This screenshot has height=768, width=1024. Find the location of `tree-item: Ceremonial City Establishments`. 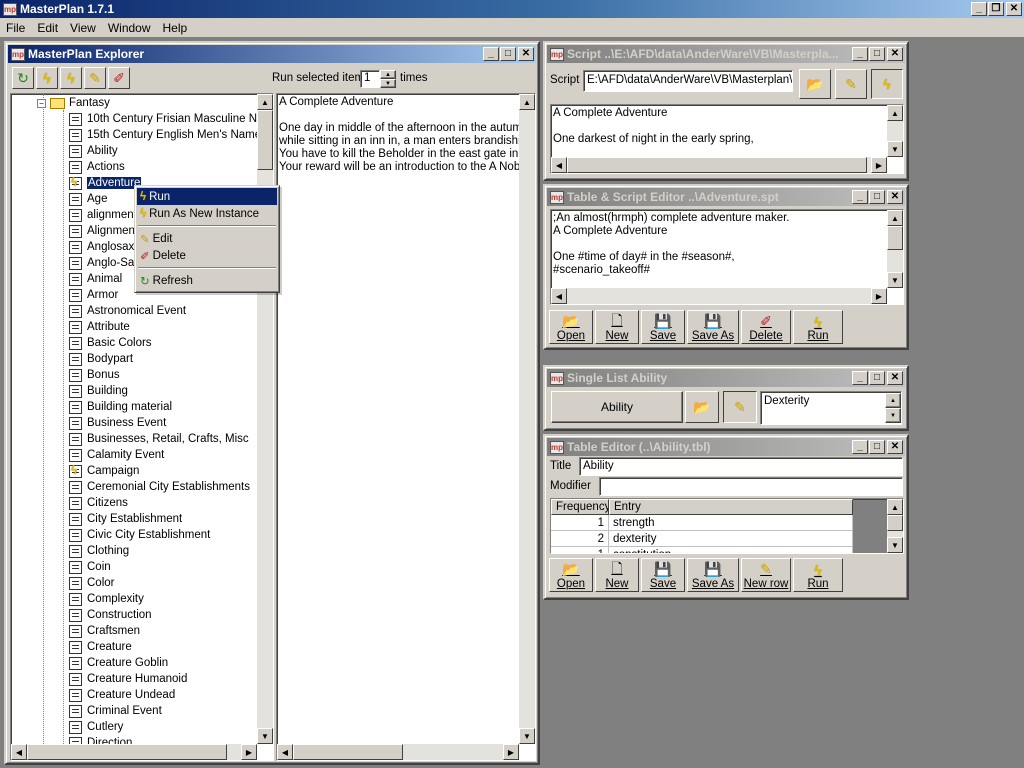

tree-item: Ceremonial City Establishments is located at coordinates (159, 487).